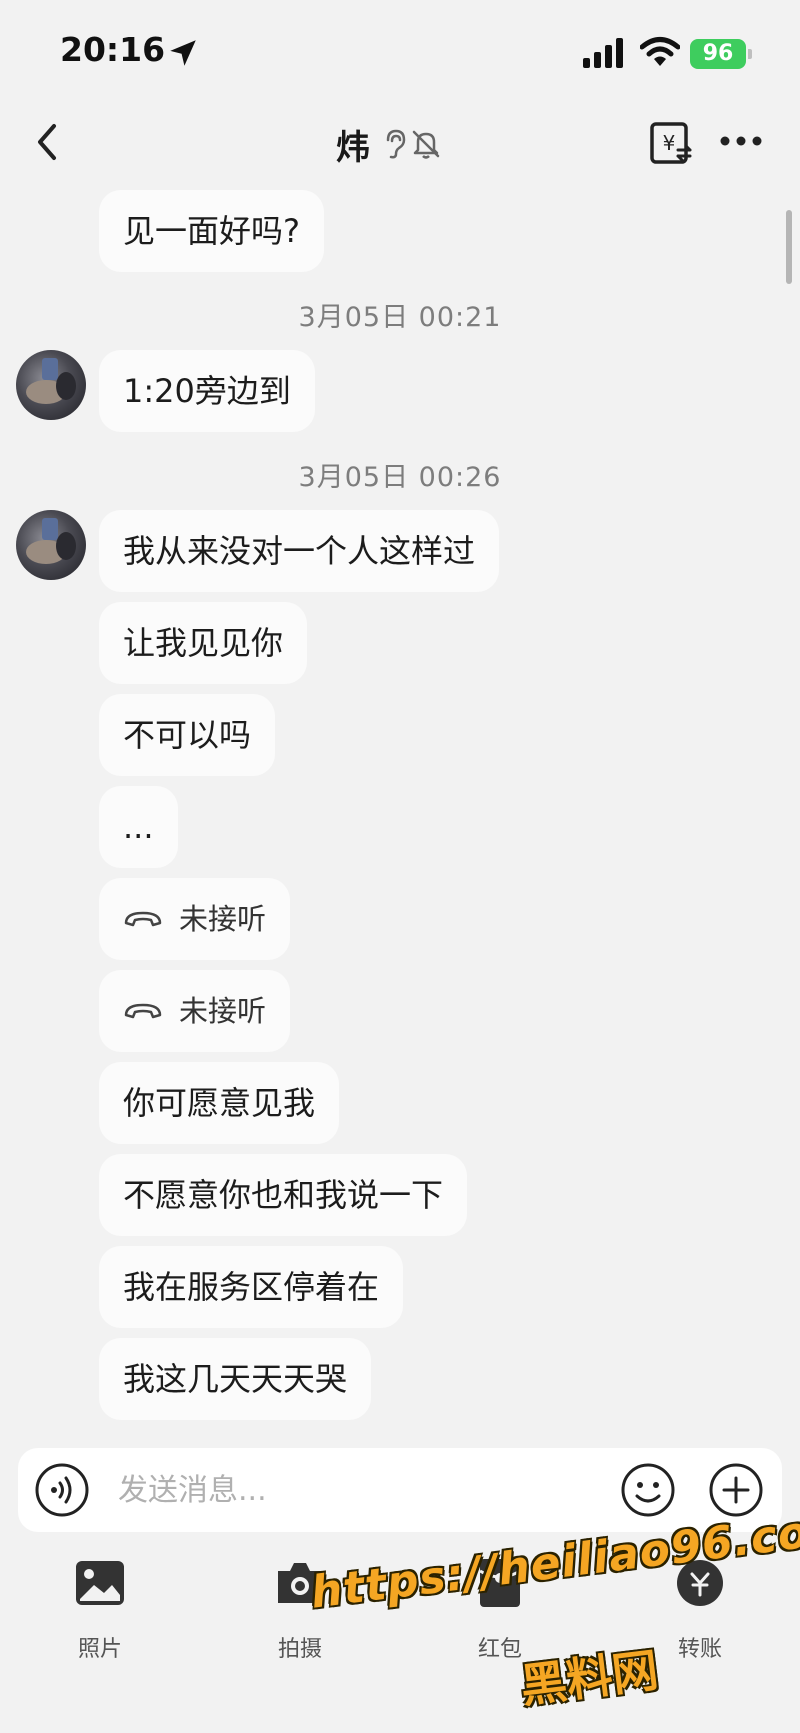 Image resolution: width=800 pixels, height=1733 pixels. What do you see at coordinates (648, 1490) in the screenshot?
I see `emoji-icon` at bounding box center [648, 1490].